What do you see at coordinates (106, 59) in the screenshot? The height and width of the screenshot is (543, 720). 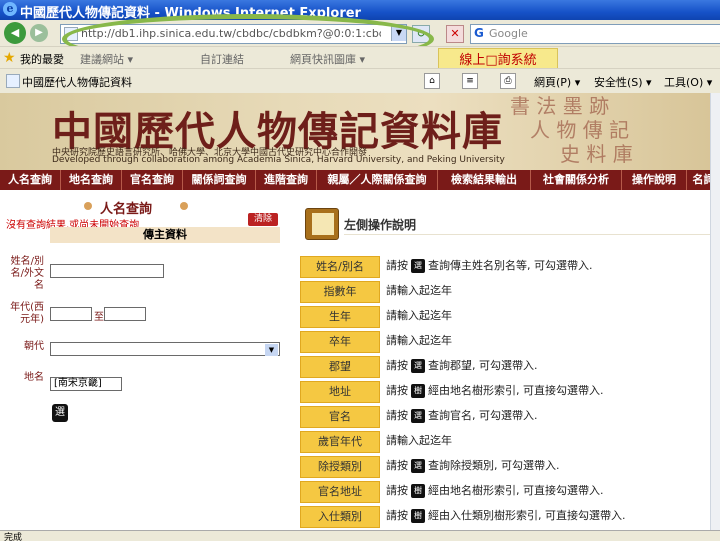 I see `favorites-link: 建議網站 ▾` at bounding box center [106, 59].